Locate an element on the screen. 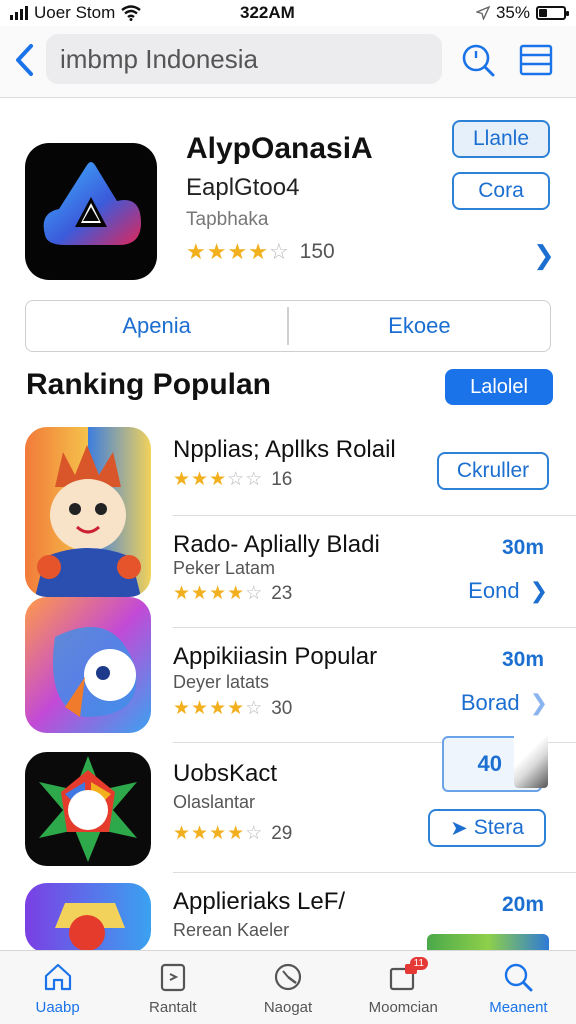  battery-level is located at coordinates (543, 13).